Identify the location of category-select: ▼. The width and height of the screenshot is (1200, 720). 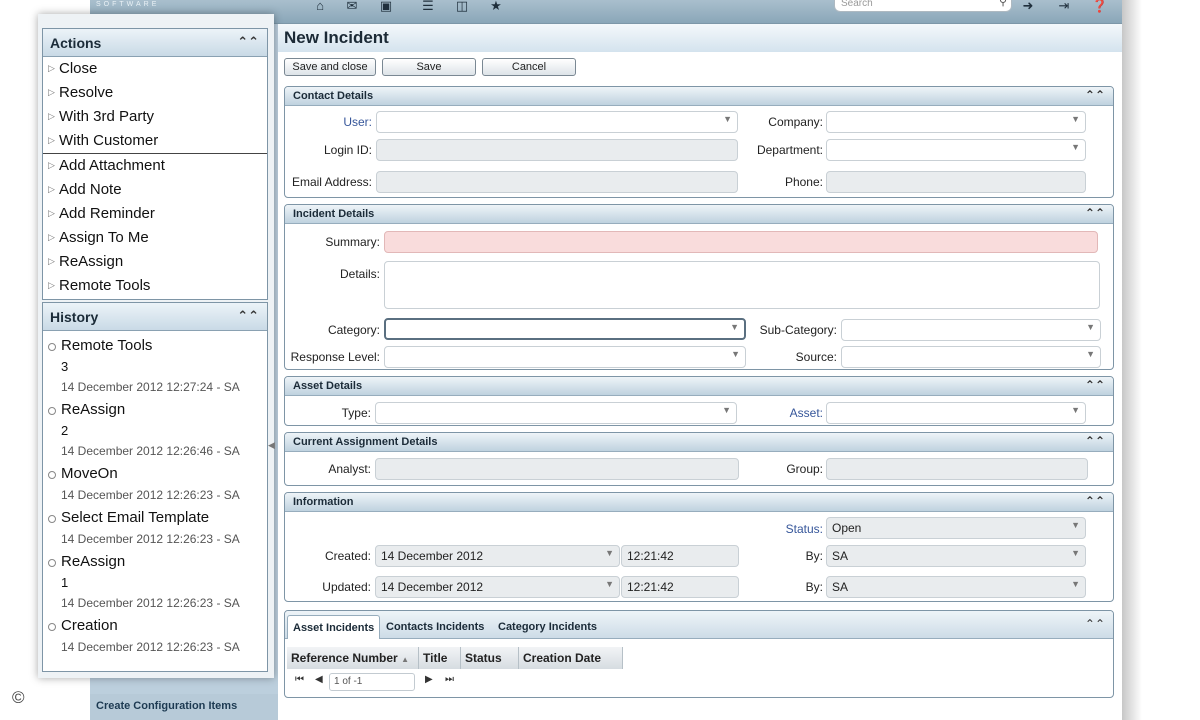
(565, 329).